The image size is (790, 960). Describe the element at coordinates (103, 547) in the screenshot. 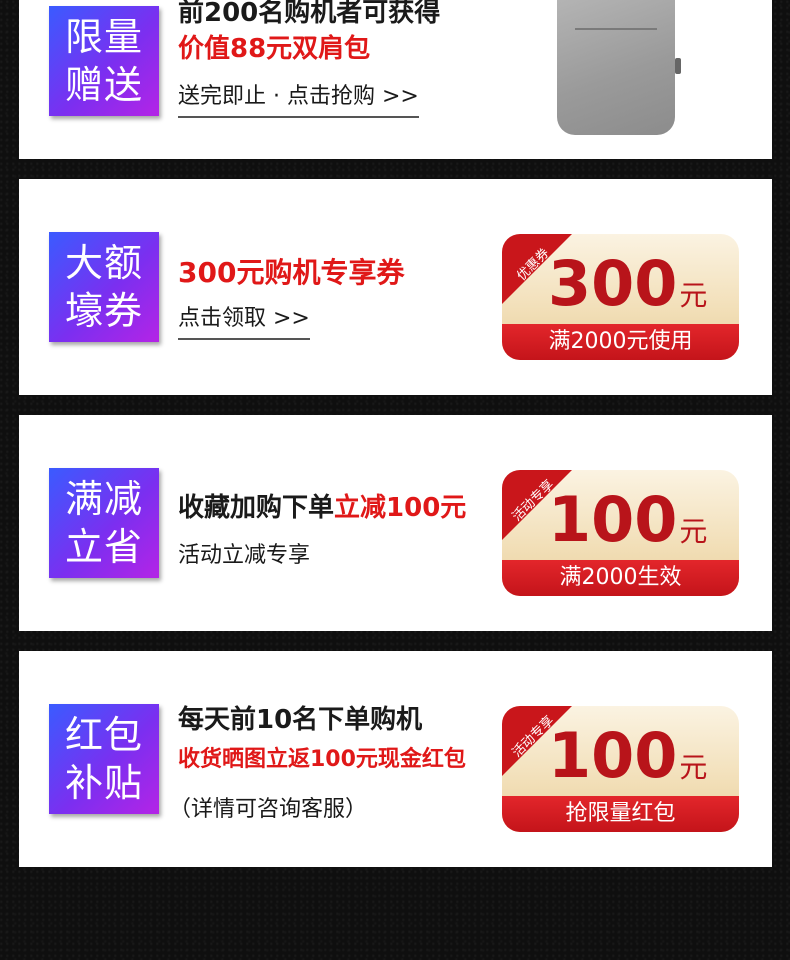

I see `tag-line: 立省` at that location.